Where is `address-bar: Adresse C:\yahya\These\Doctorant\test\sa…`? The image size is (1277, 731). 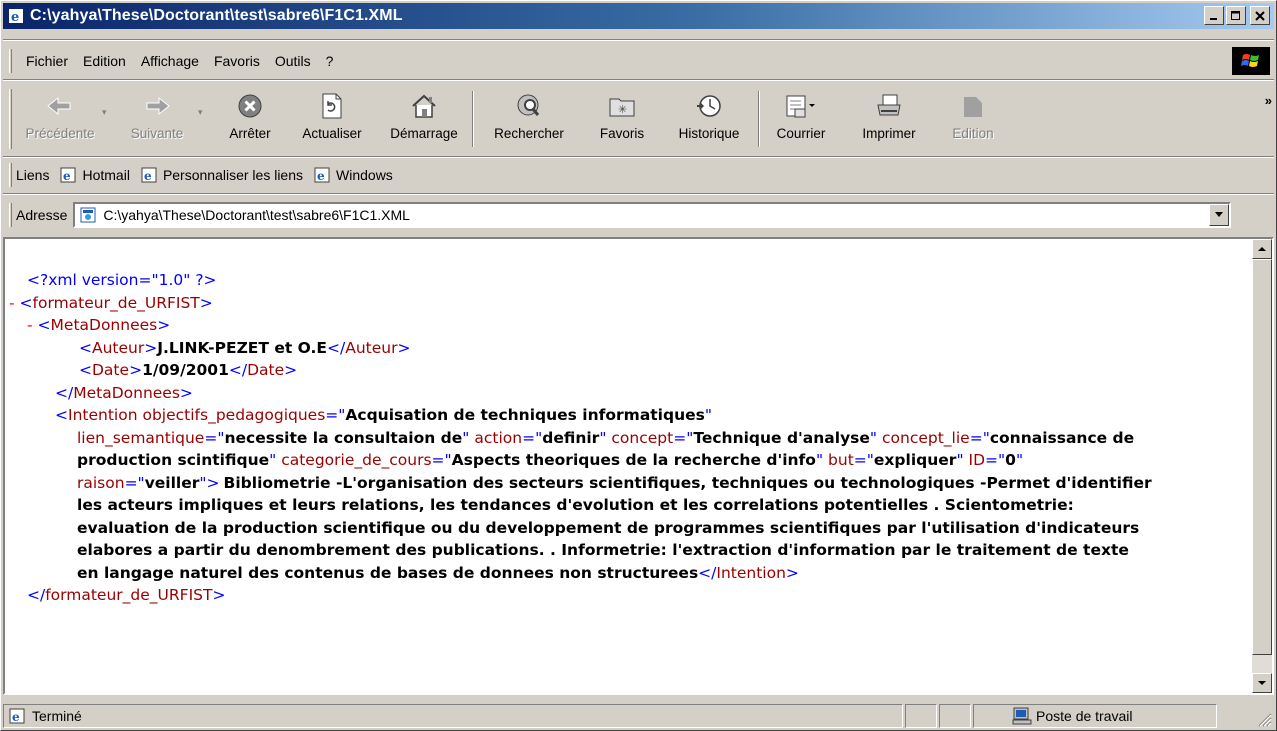 address-bar: Adresse C:\yahya\These\Doctorant\test\sa… is located at coordinates (638, 215).